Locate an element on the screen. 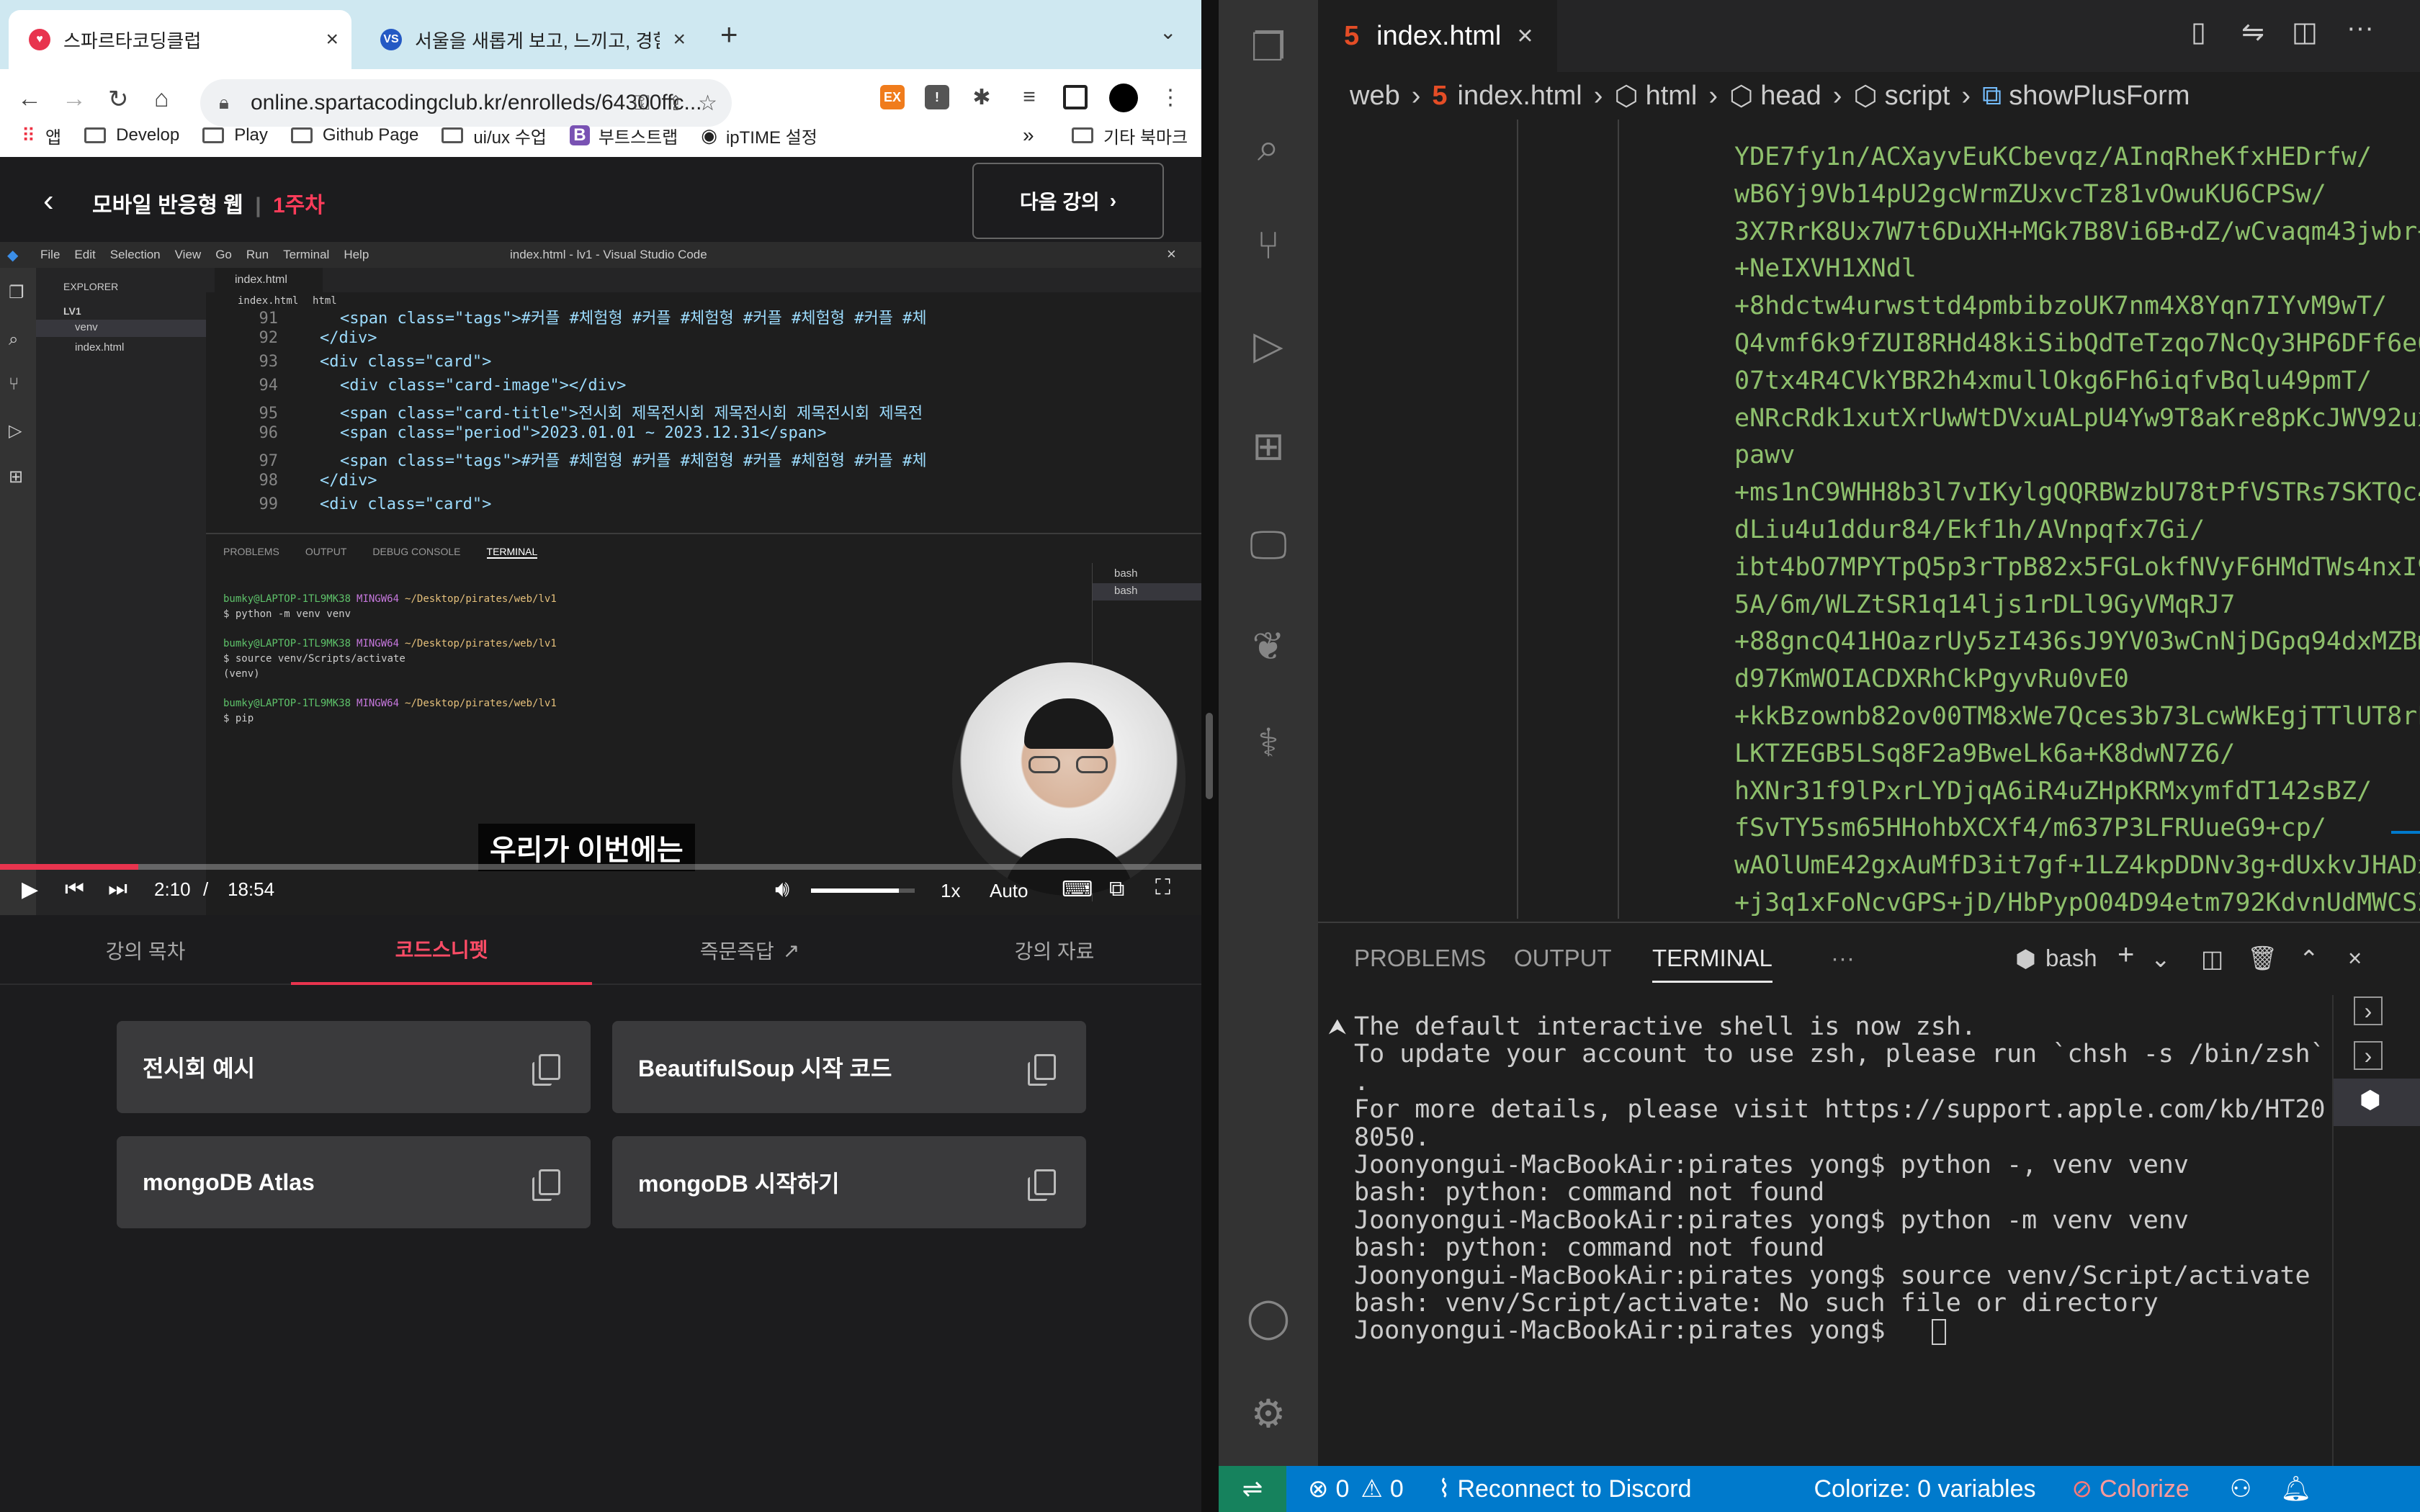 The width and height of the screenshot is (2420, 1512). warning-icon: ⚠ is located at coordinates (1372, 1489).